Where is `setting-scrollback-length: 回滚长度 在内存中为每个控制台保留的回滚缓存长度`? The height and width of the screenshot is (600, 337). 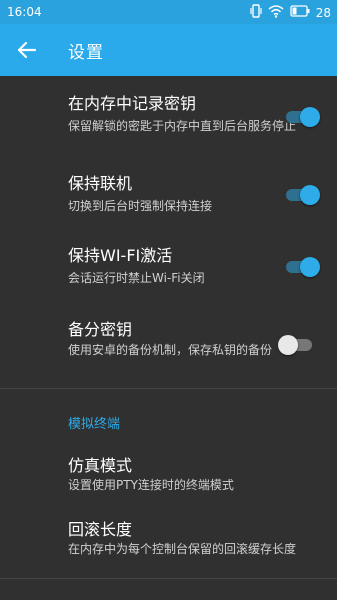
setting-scrollback-length: 回滚长度 在内存中为每个控制台保留的回滚缓存长度 is located at coordinates (168, 538).